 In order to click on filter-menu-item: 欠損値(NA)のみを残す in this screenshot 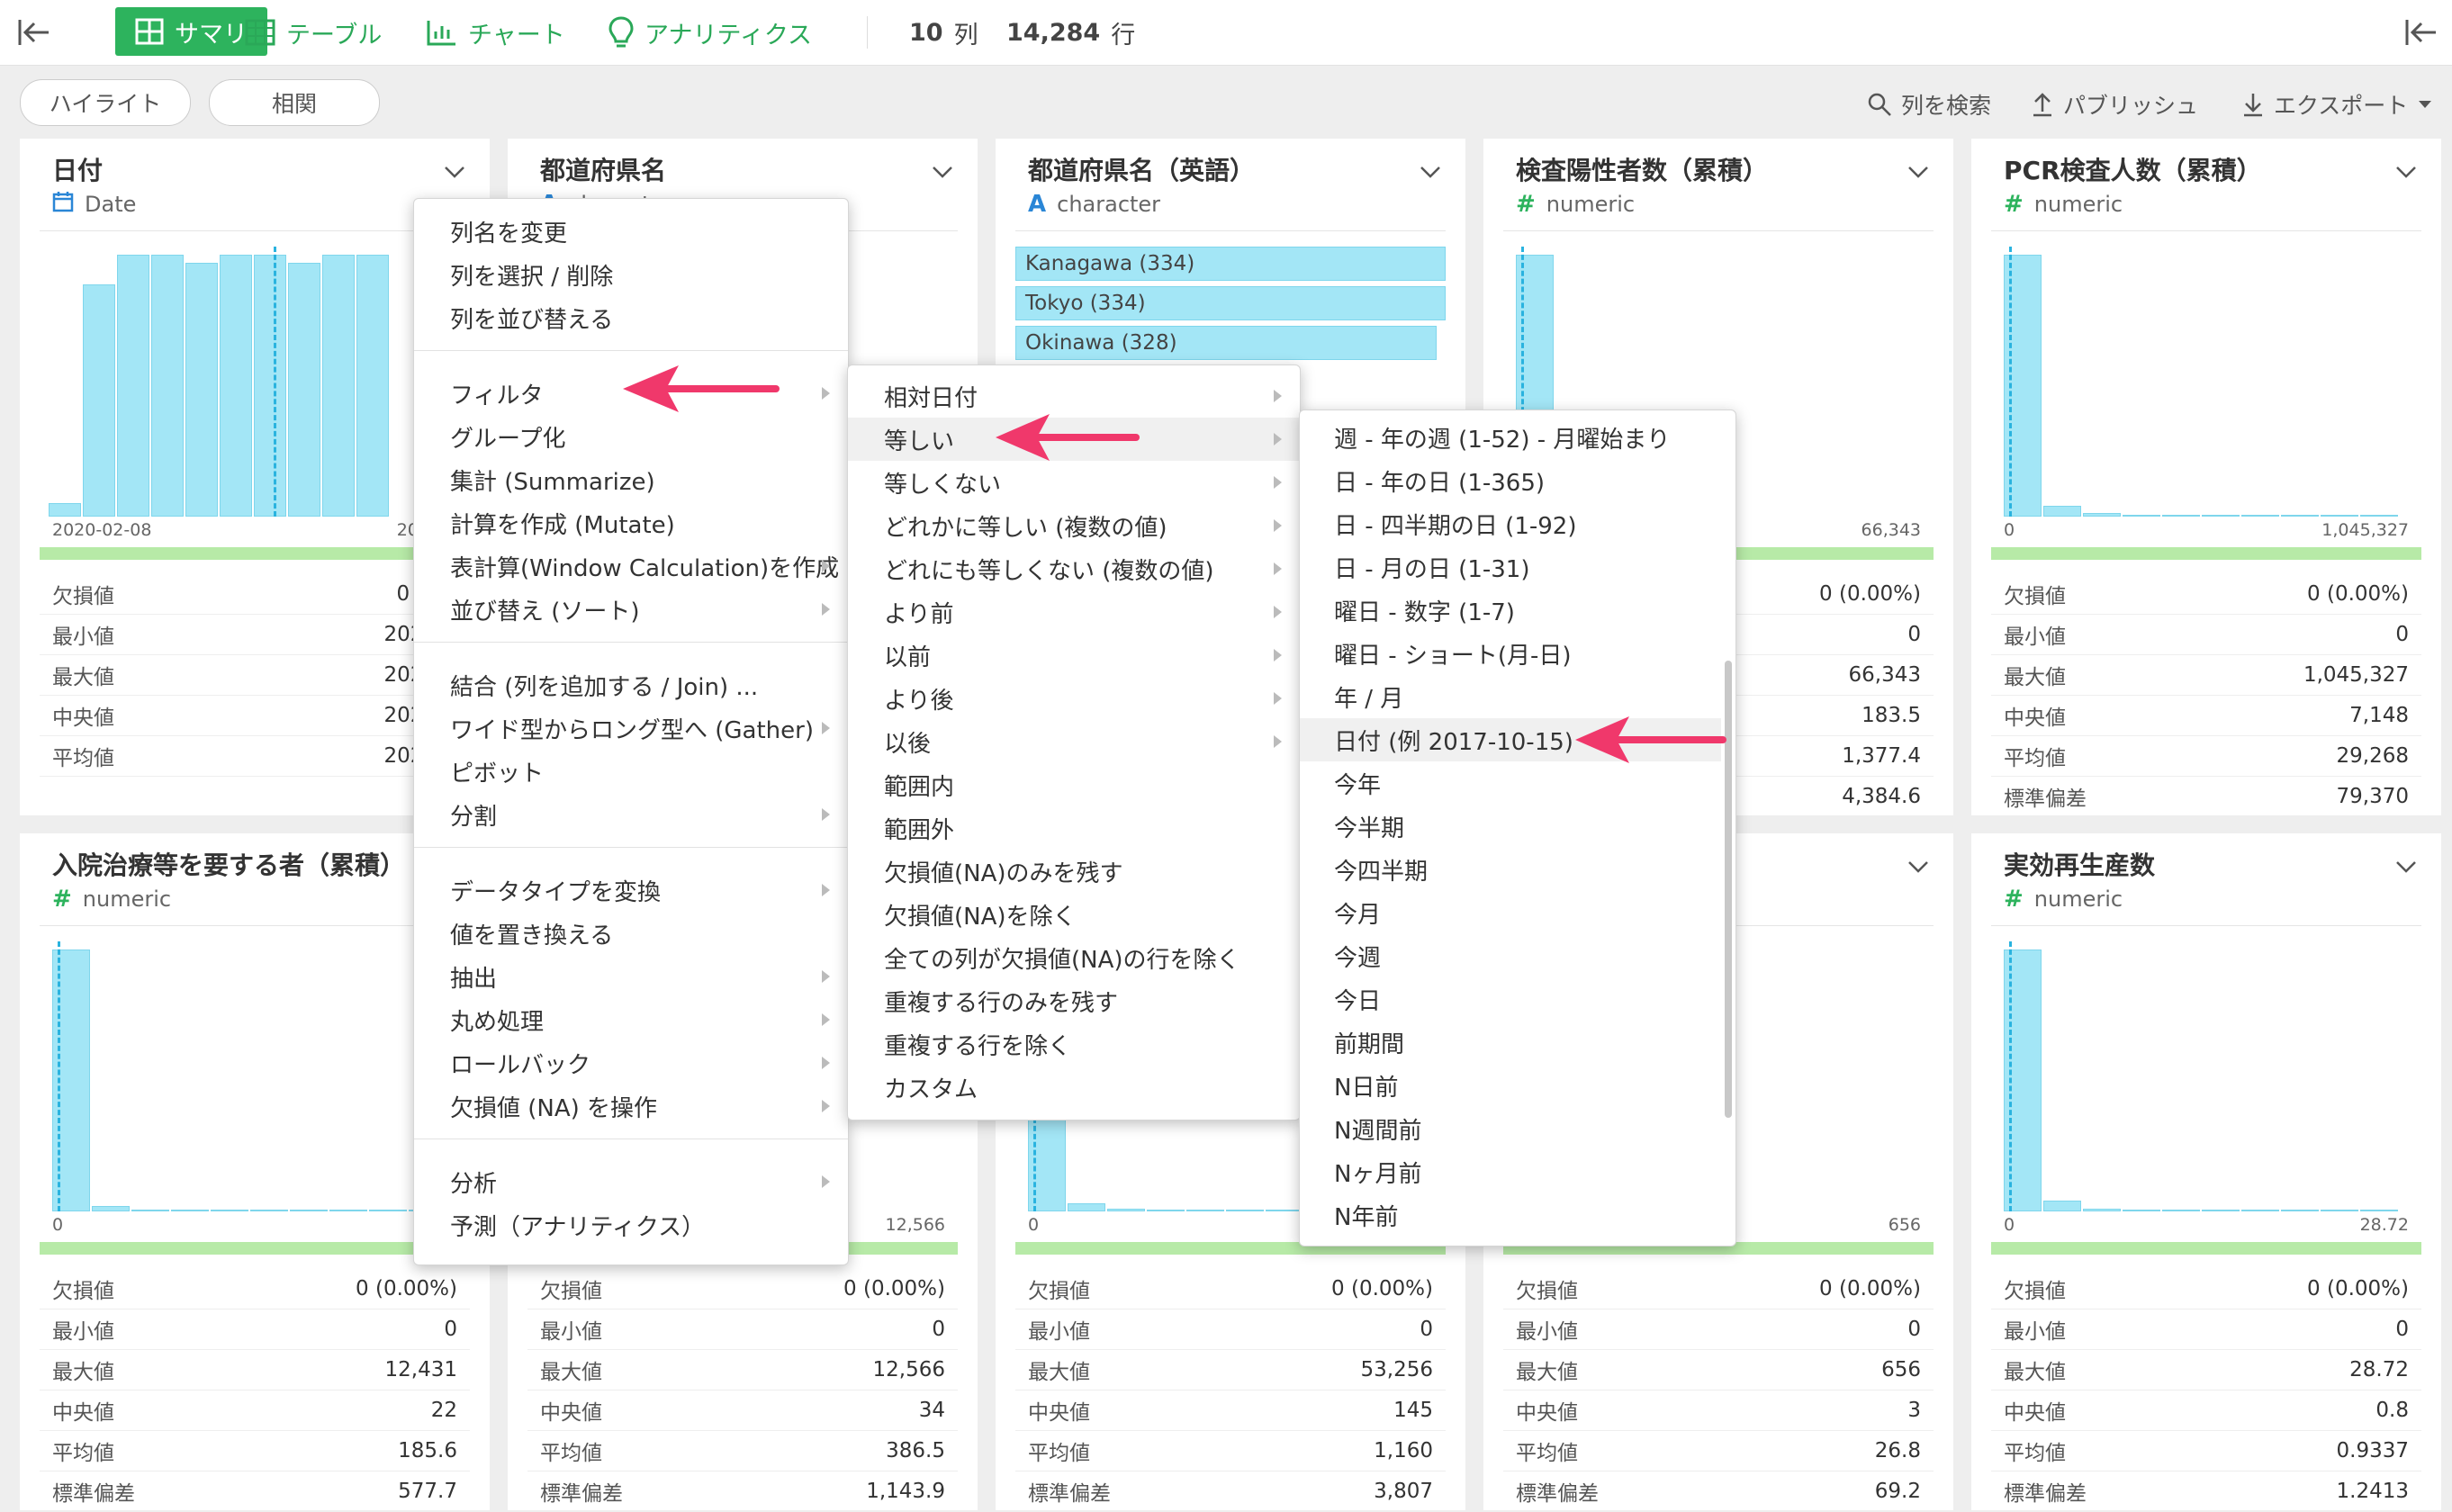, I will do `click(1074, 871)`.